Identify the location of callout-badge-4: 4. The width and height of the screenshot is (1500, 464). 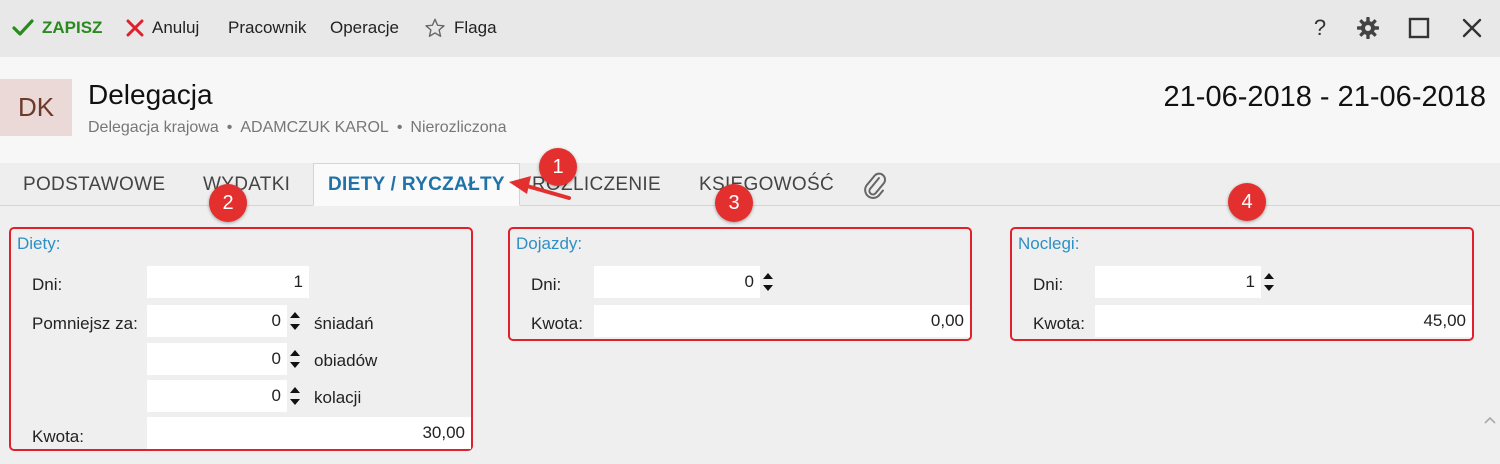
(1247, 202).